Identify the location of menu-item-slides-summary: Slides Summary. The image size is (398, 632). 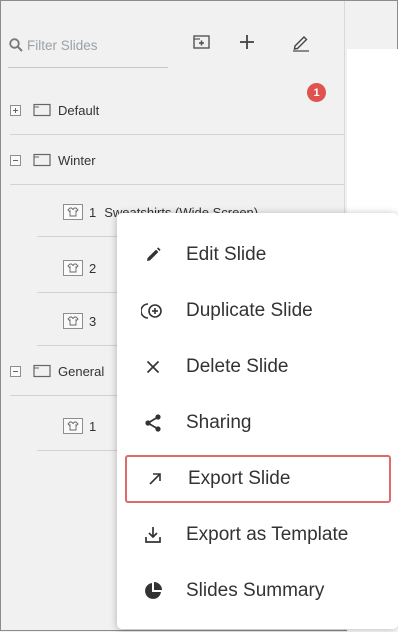
(258, 591).